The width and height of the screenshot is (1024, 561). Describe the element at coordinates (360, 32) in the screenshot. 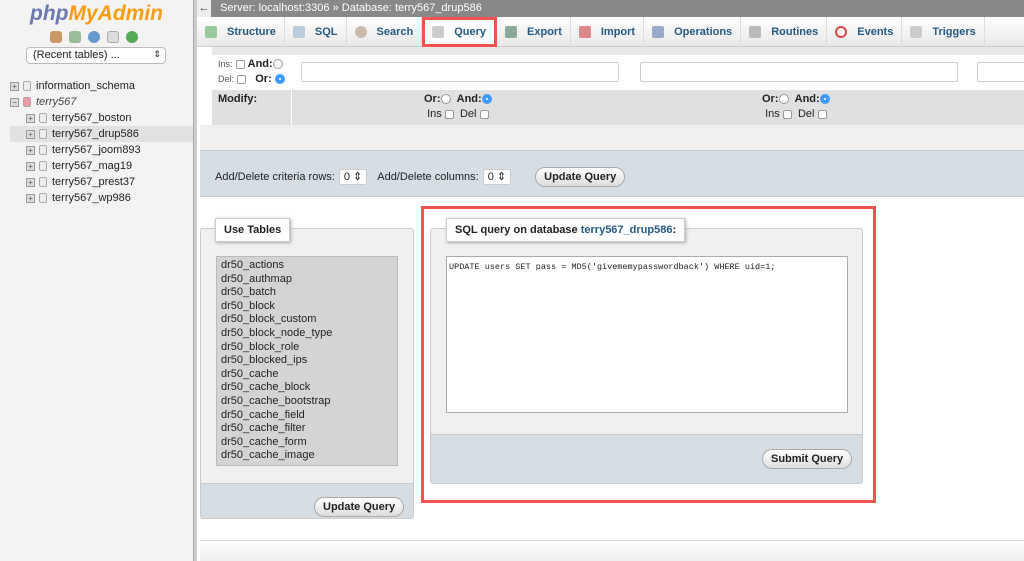

I see `search-icon` at that location.